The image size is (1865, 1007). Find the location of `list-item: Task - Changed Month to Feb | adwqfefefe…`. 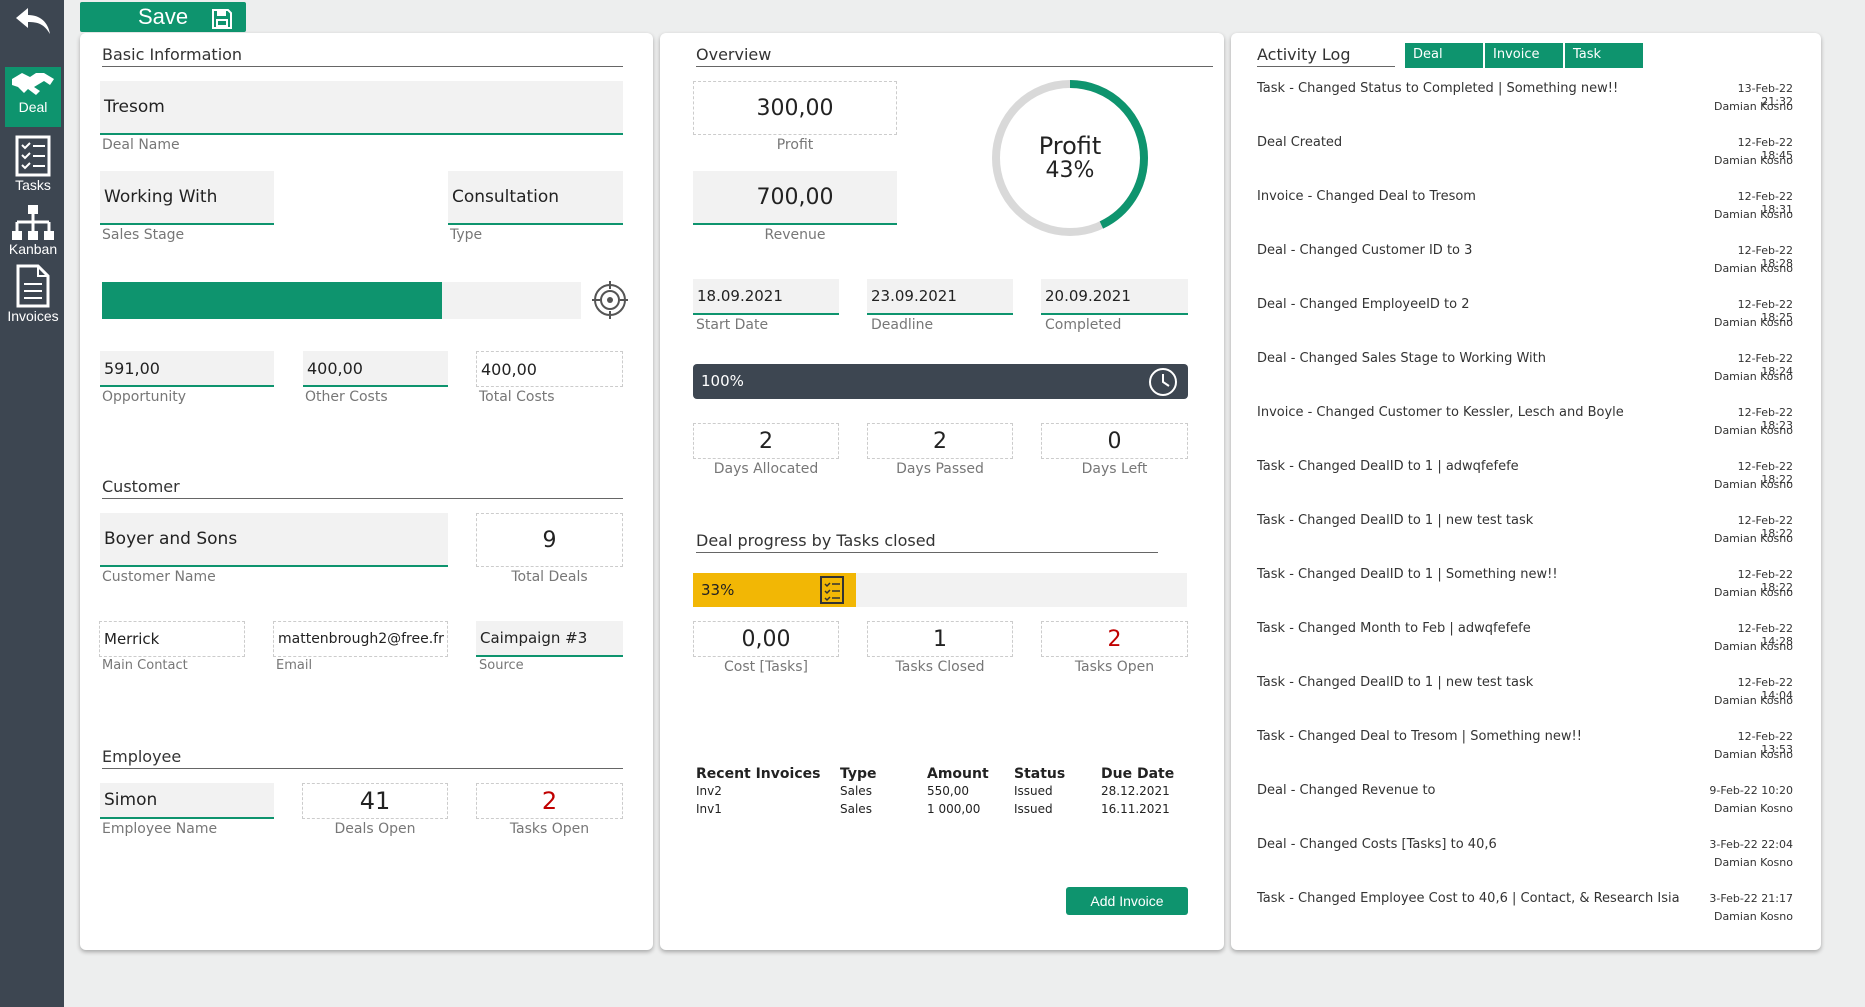

list-item: Task - Changed Month to Feb | adwqfefefe… is located at coordinates (1527, 648).